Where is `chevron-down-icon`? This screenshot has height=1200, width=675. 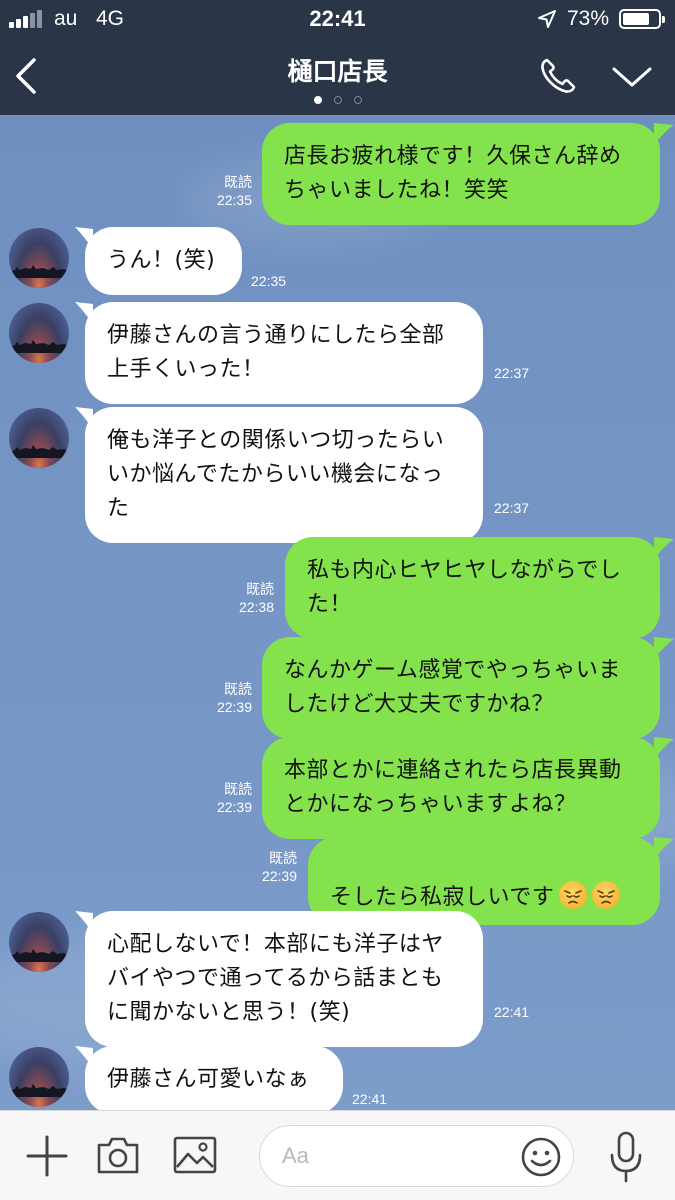 chevron-down-icon is located at coordinates (632, 77).